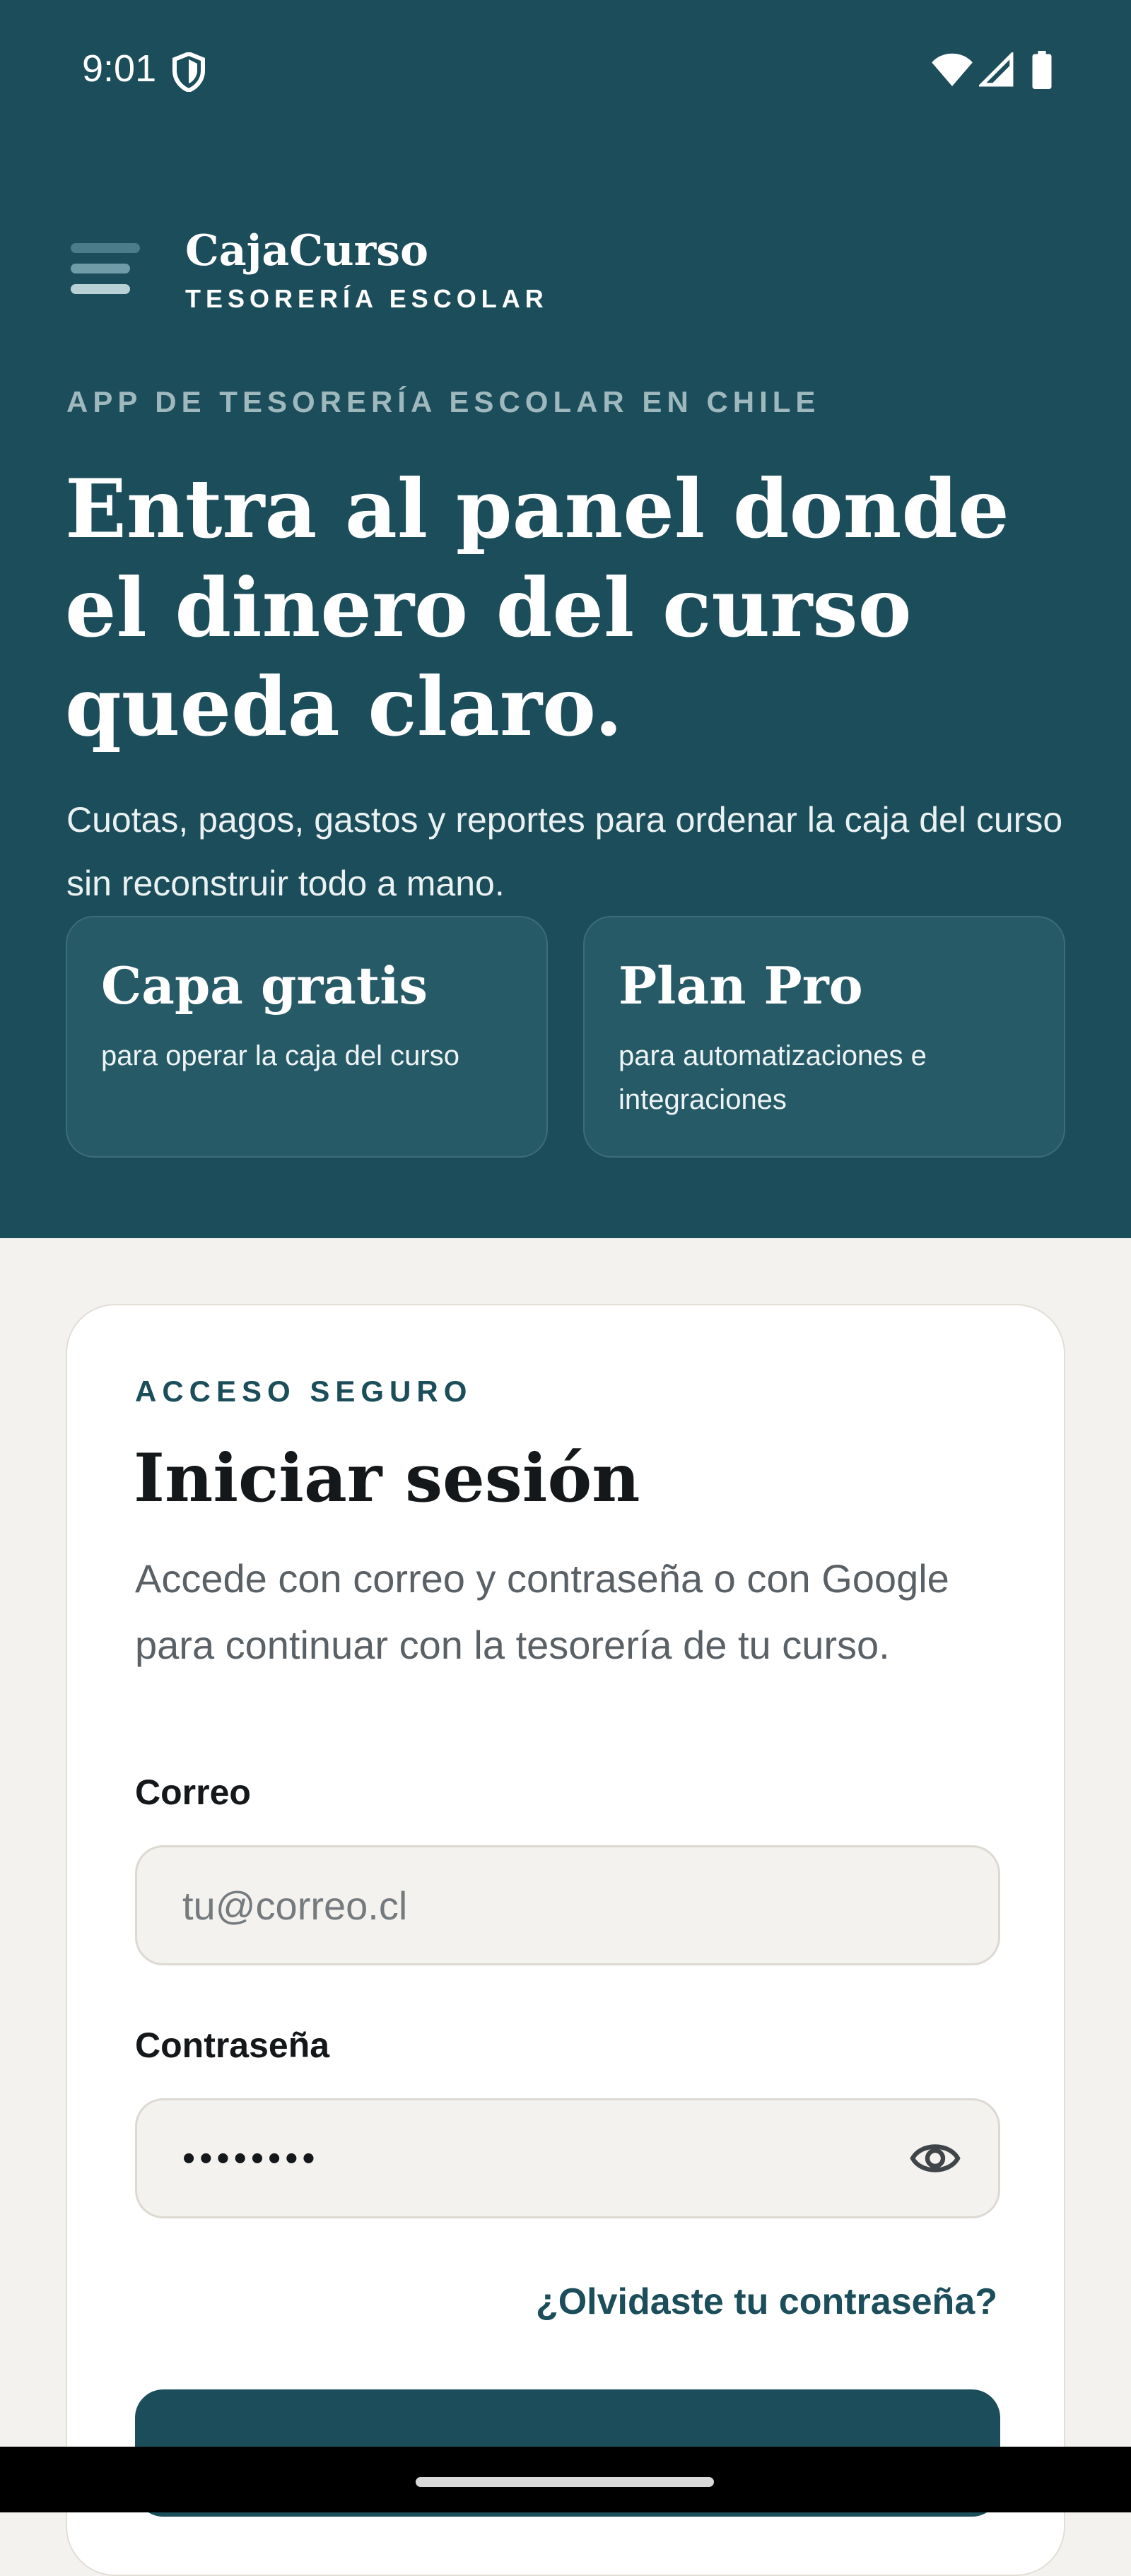 The height and width of the screenshot is (2576, 1131). Describe the element at coordinates (953, 69) in the screenshot. I see `wifi-icon` at that location.